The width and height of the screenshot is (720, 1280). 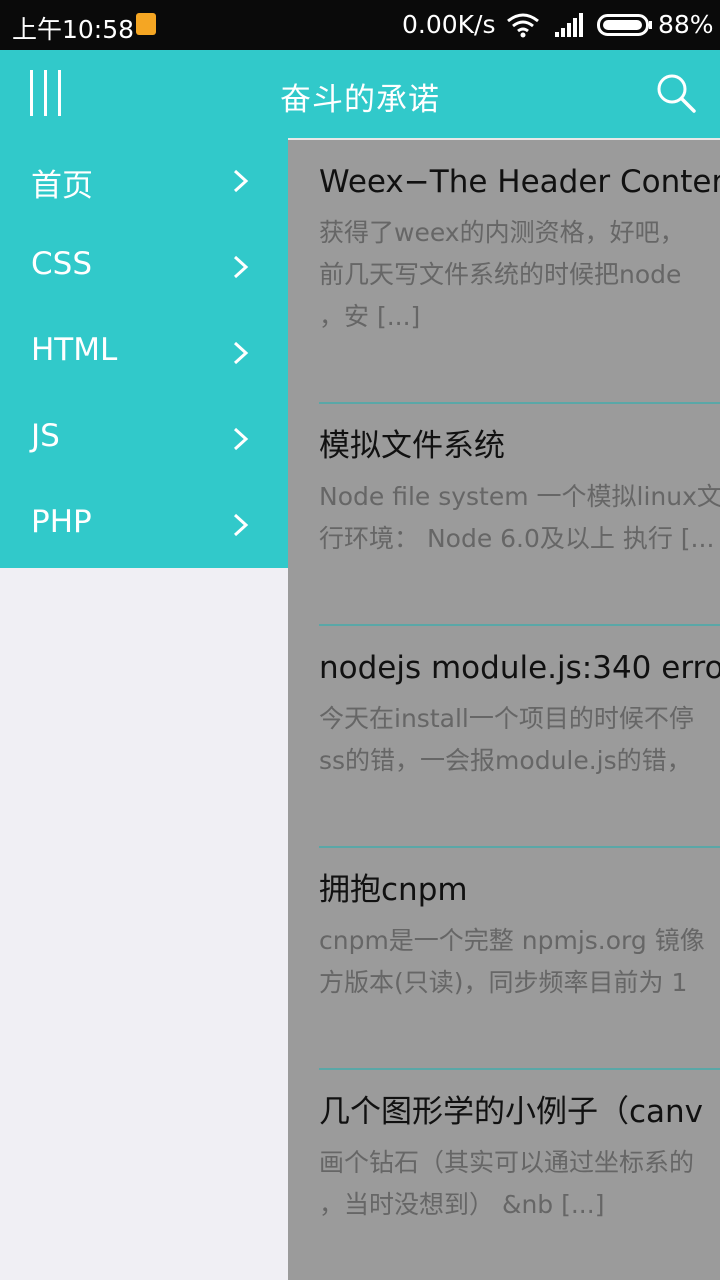 What do you see at coordinates (449, 24) in the screenshot?
I see `network-speed: 0.00K/s` at bounding box center [449, 24].